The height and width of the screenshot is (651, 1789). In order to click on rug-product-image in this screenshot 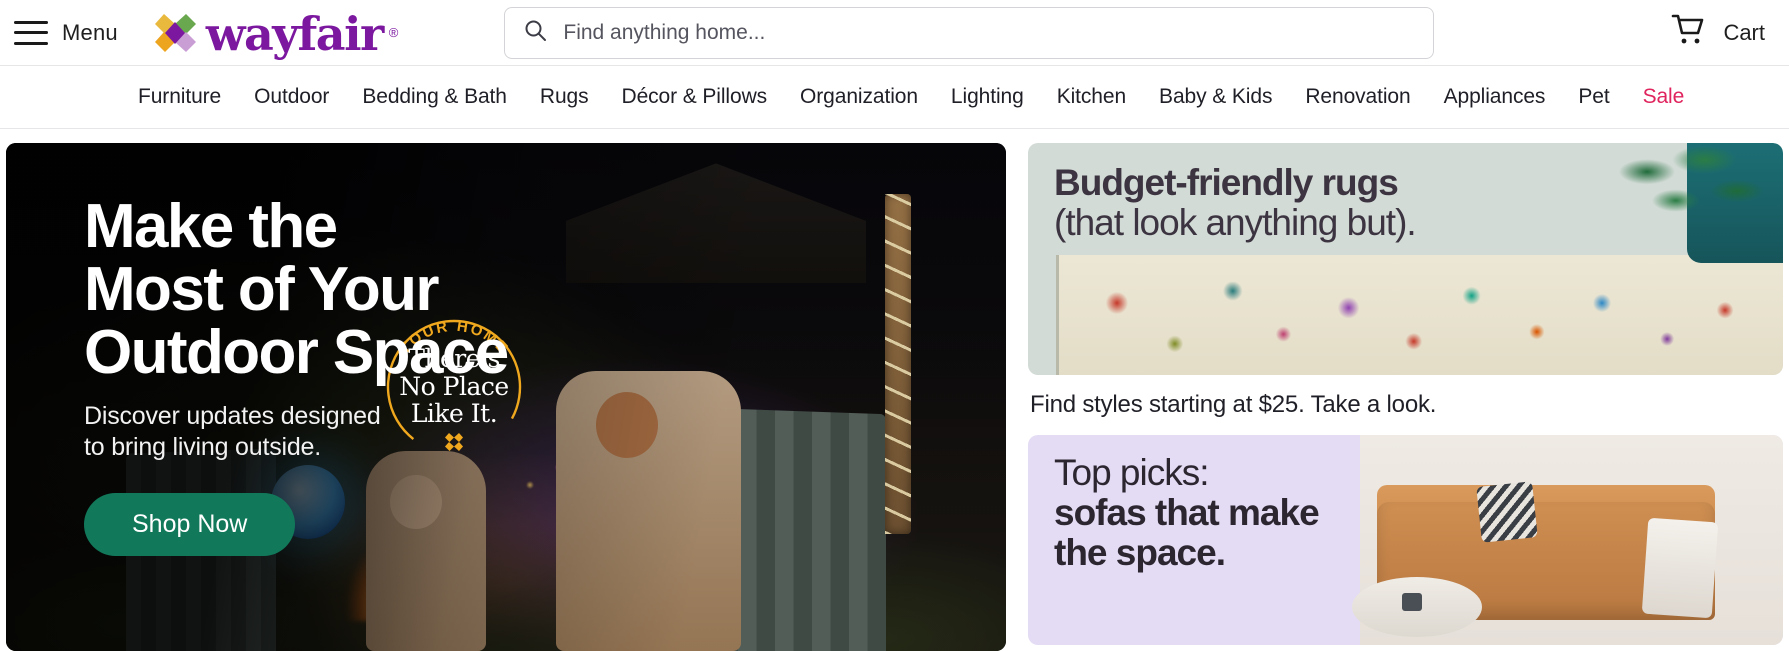, I will do `click(1419, 315)`.